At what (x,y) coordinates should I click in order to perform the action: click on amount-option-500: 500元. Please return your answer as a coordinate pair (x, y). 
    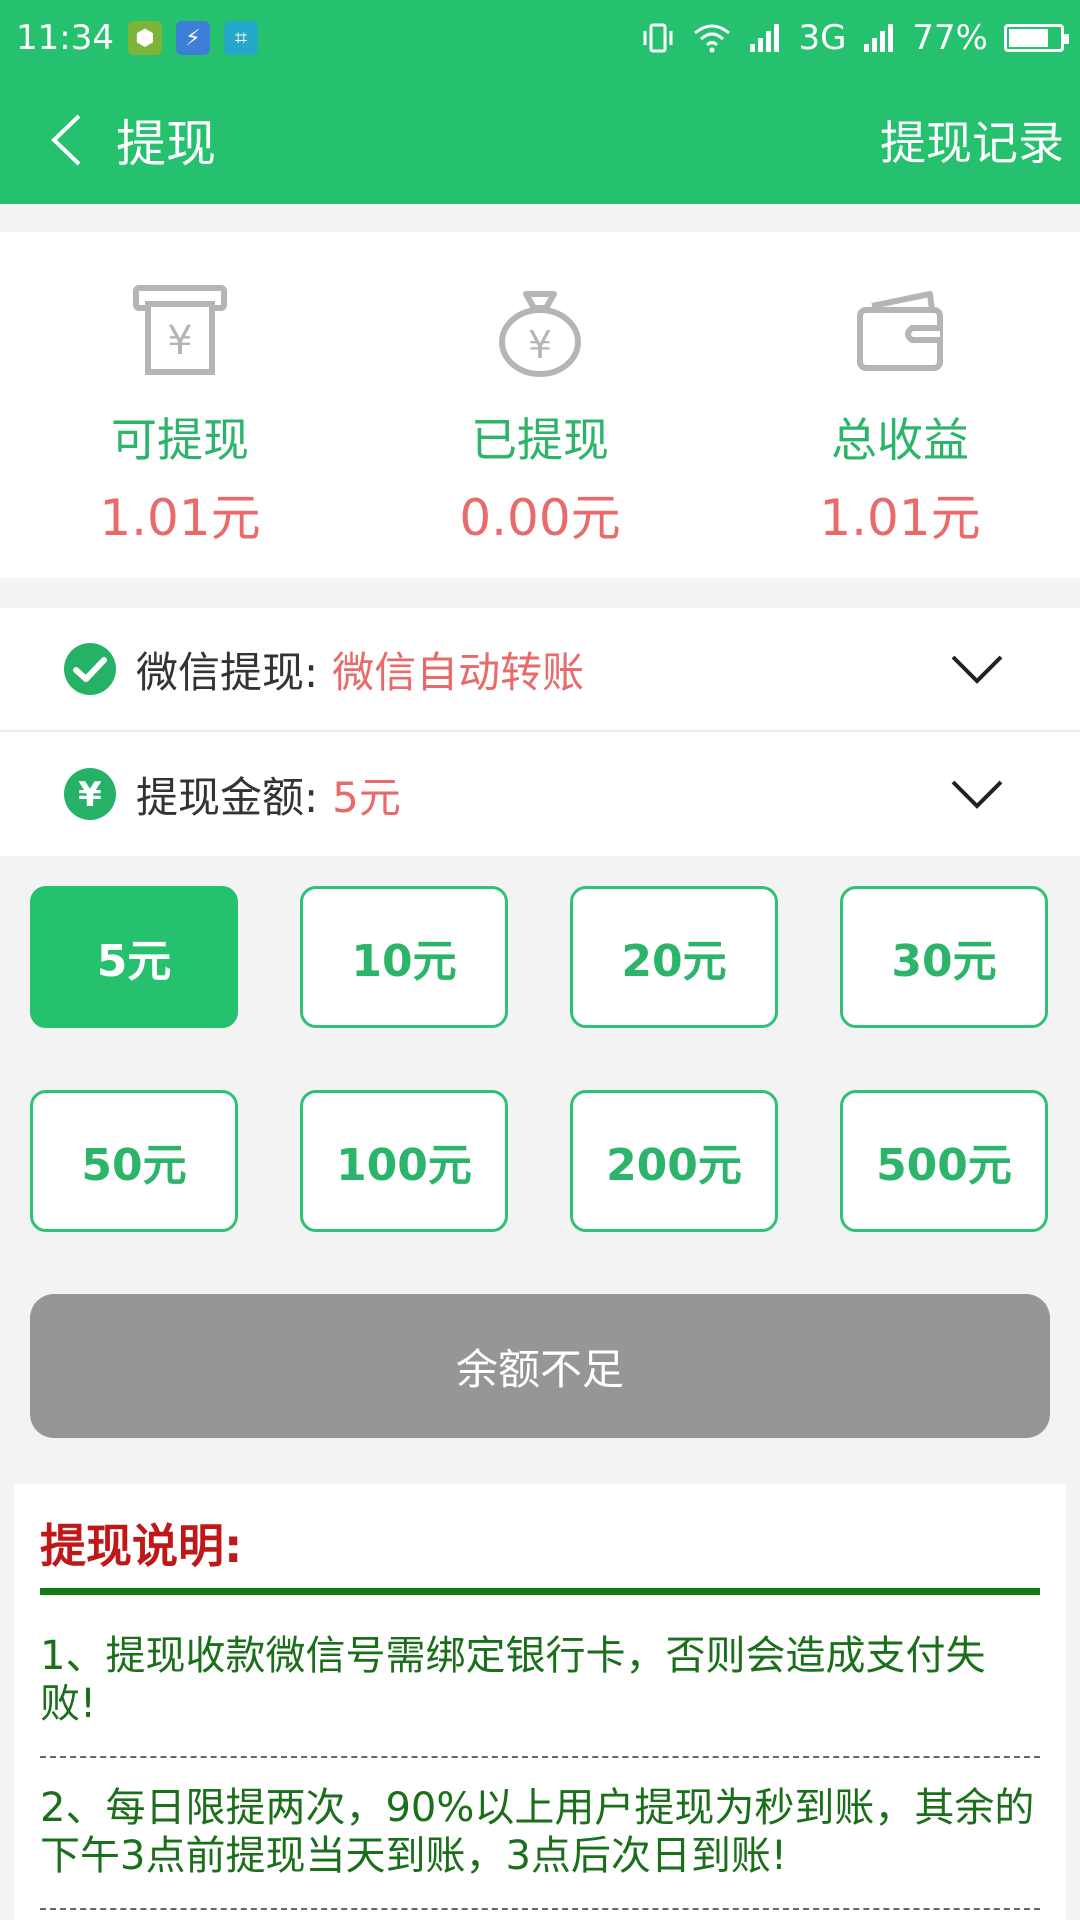
    Looking at the image, I should click on (944, 1161).